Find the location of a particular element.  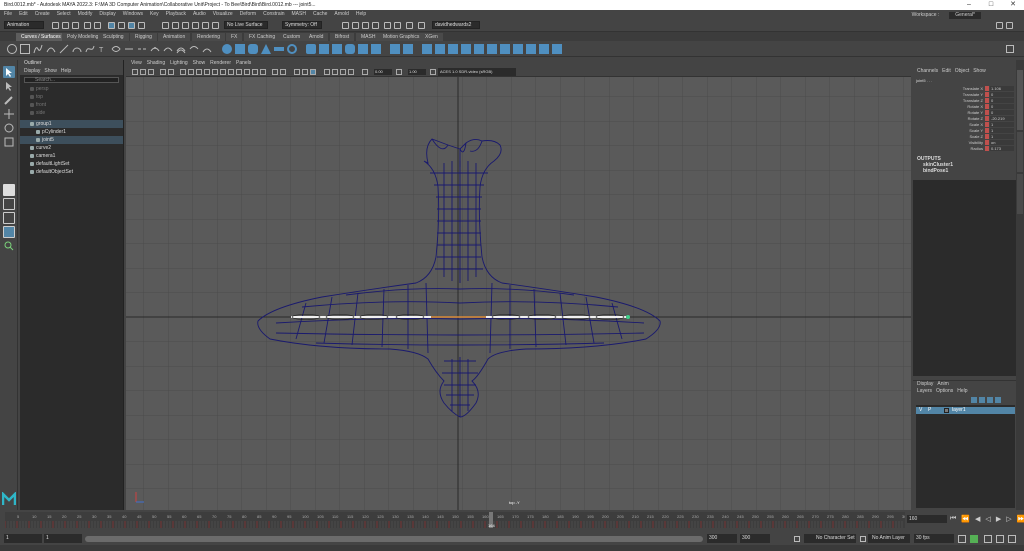

untrim-icon is located at coordinates (466, 49).